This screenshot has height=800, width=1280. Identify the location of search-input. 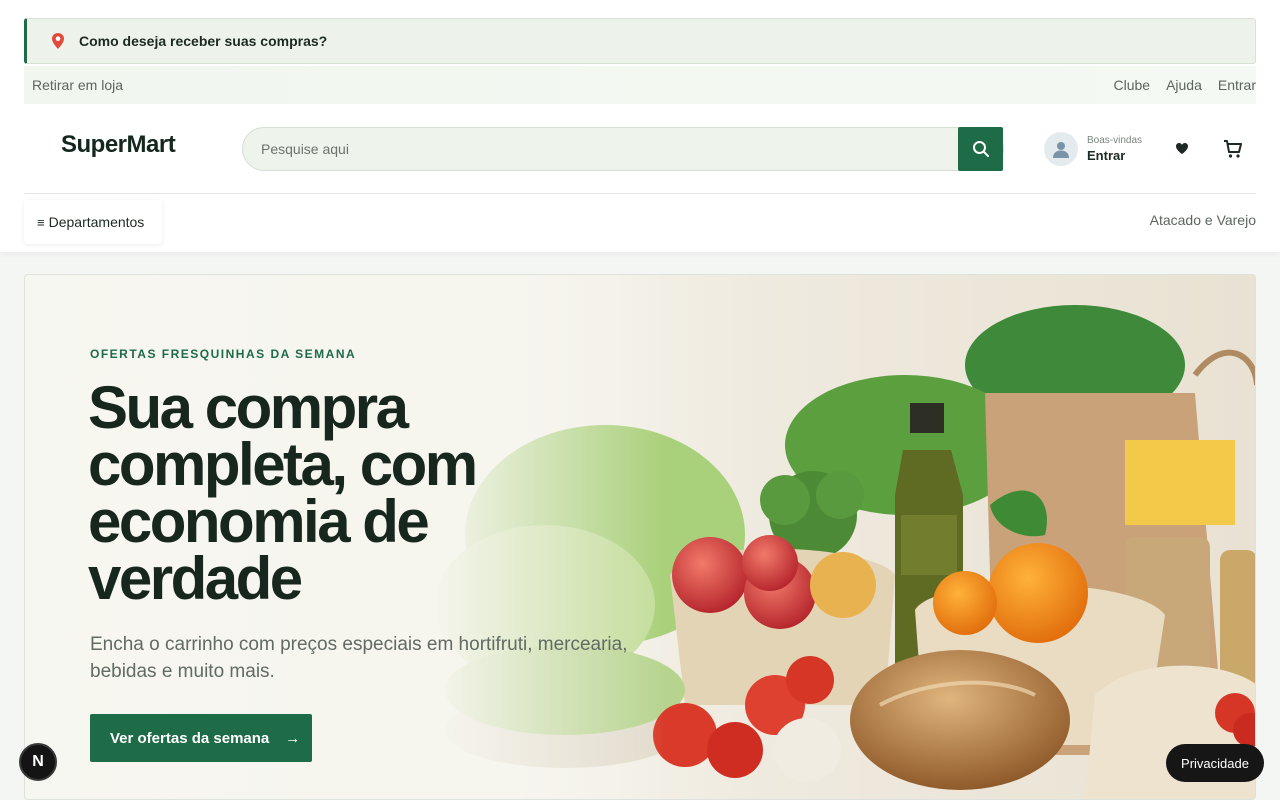
(601, 149).